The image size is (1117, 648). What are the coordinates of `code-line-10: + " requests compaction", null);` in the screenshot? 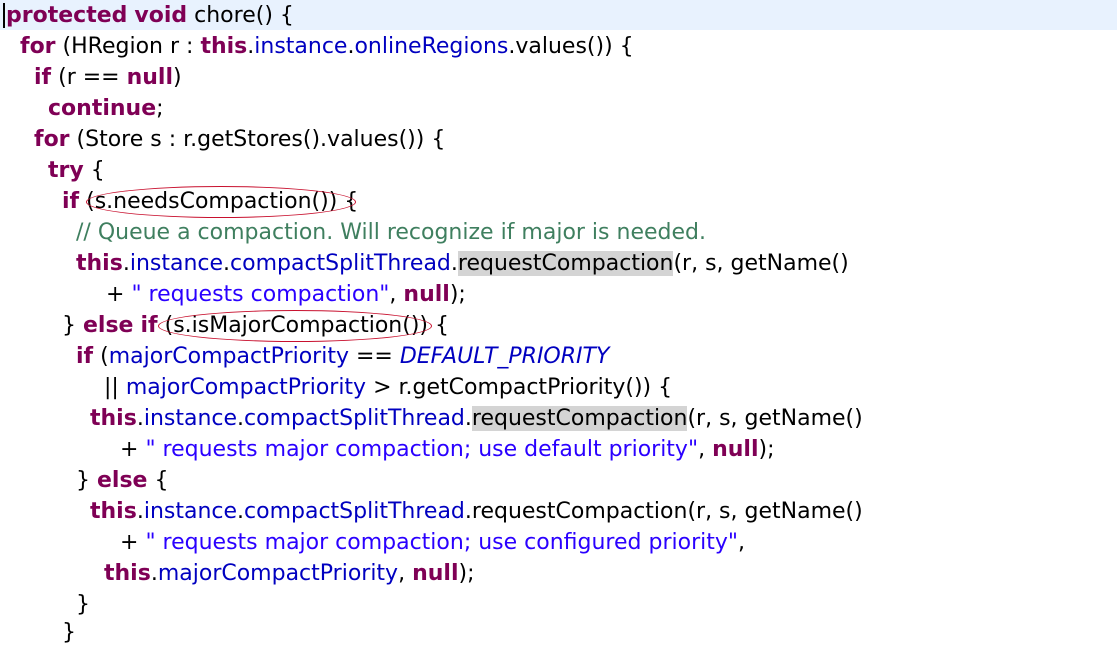 It's located at (286, 294).